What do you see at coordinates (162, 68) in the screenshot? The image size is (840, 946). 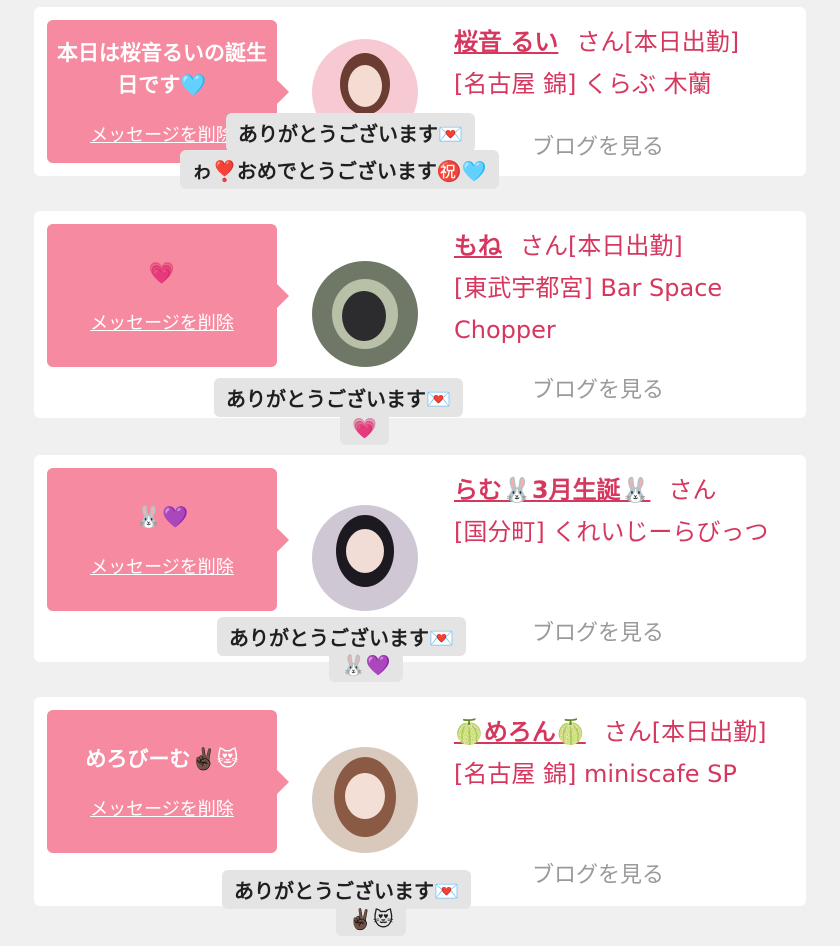 I see `message-text: 本日は桜音るいの誕生日です🩵` at bounding box center [162, 68].